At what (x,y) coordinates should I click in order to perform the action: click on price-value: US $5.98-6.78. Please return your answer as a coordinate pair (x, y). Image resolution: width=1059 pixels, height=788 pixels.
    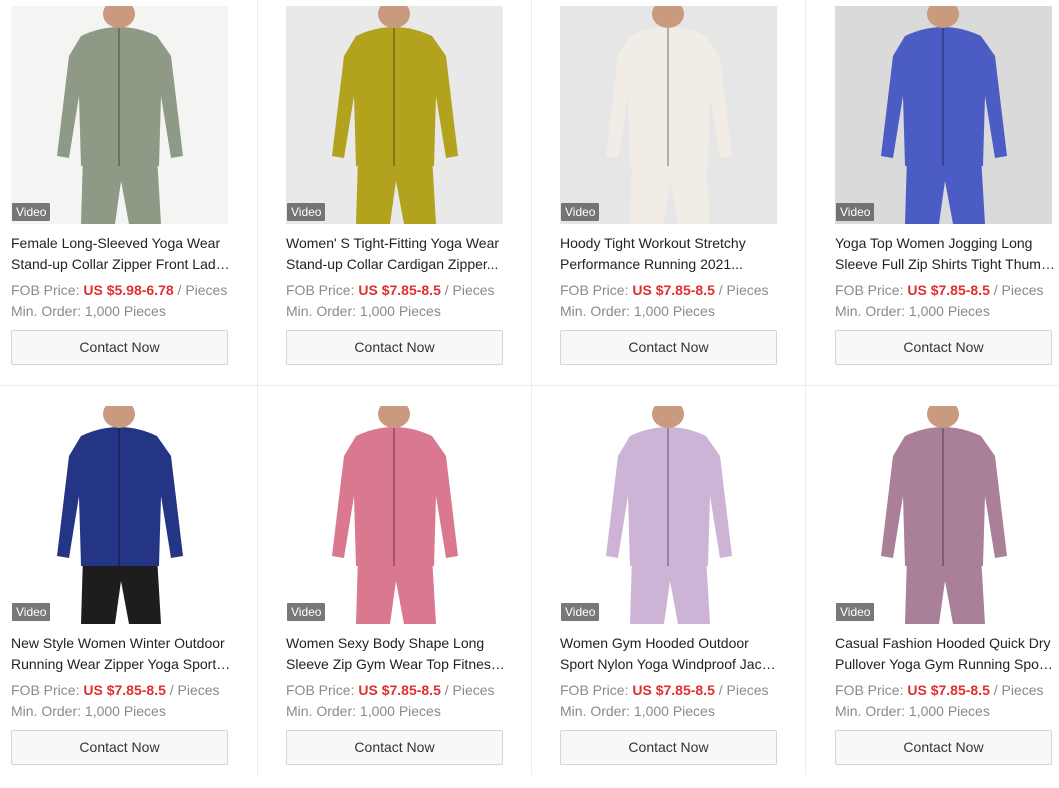
    Looking at the image, I should click on (128, 290).